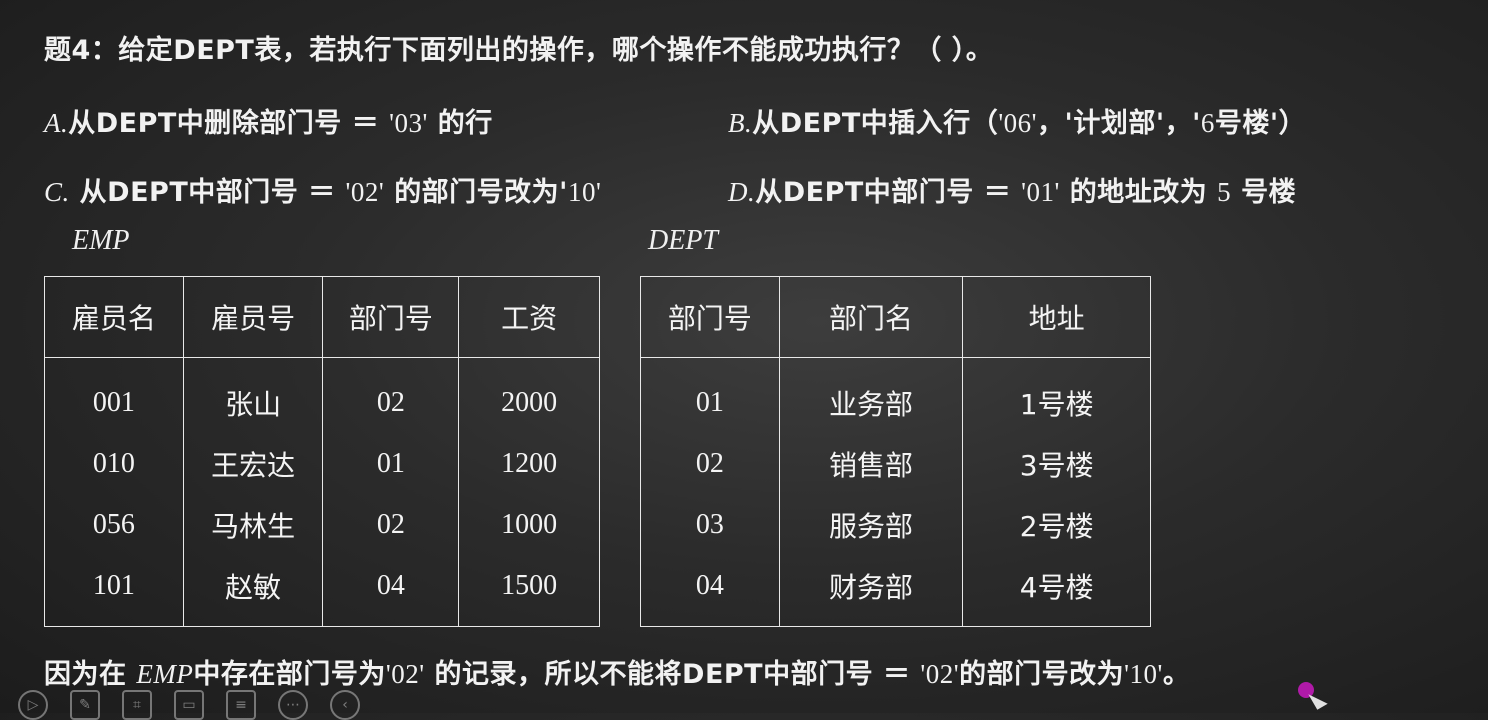  I want to click on answer-mid3: 的部门号改为, so click(1042, 674).